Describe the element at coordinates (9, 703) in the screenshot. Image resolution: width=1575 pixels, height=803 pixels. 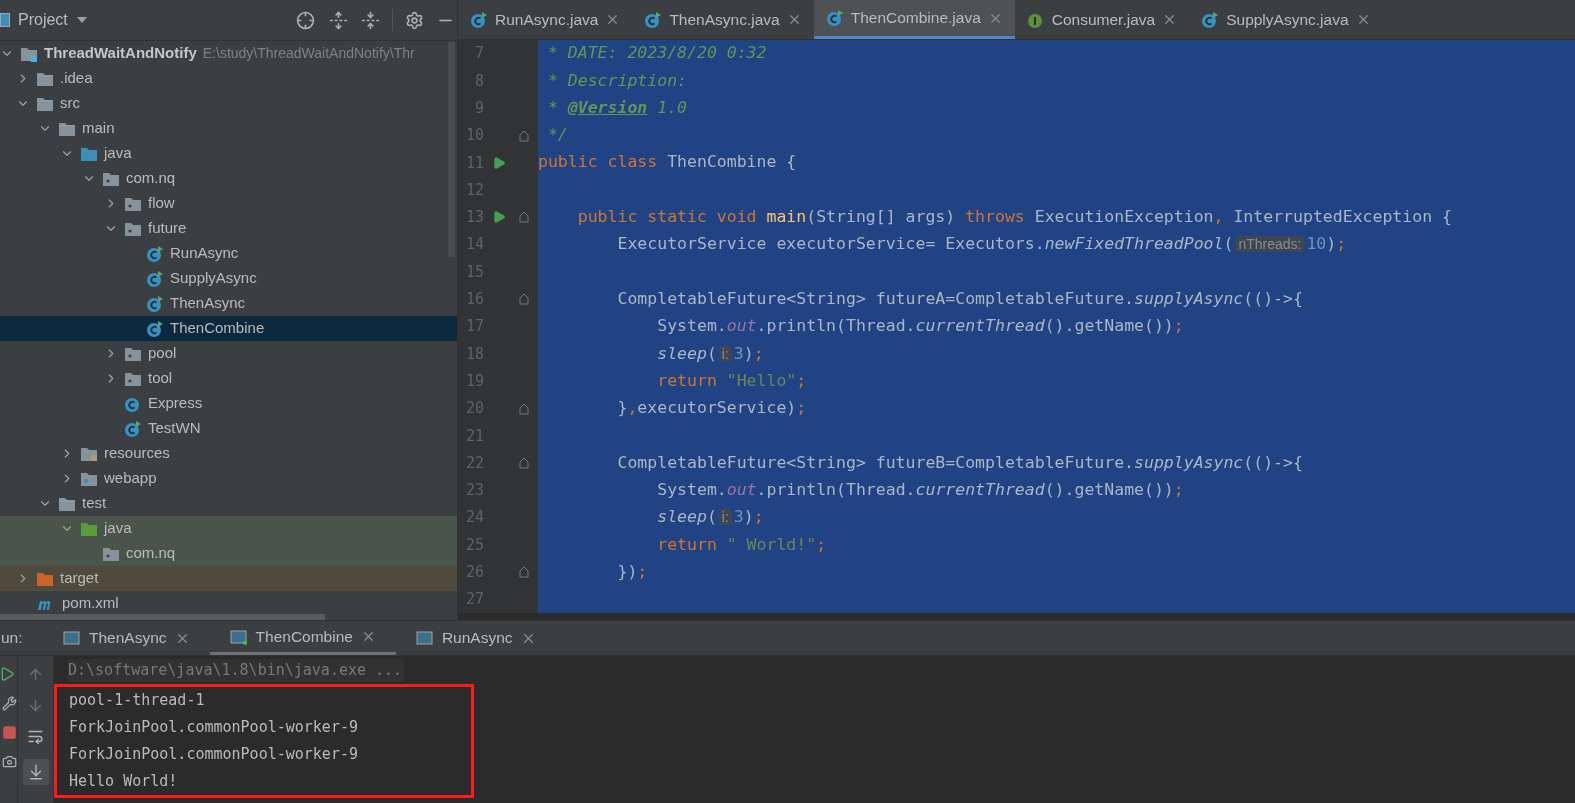
I see `wrench-icon` at that location.